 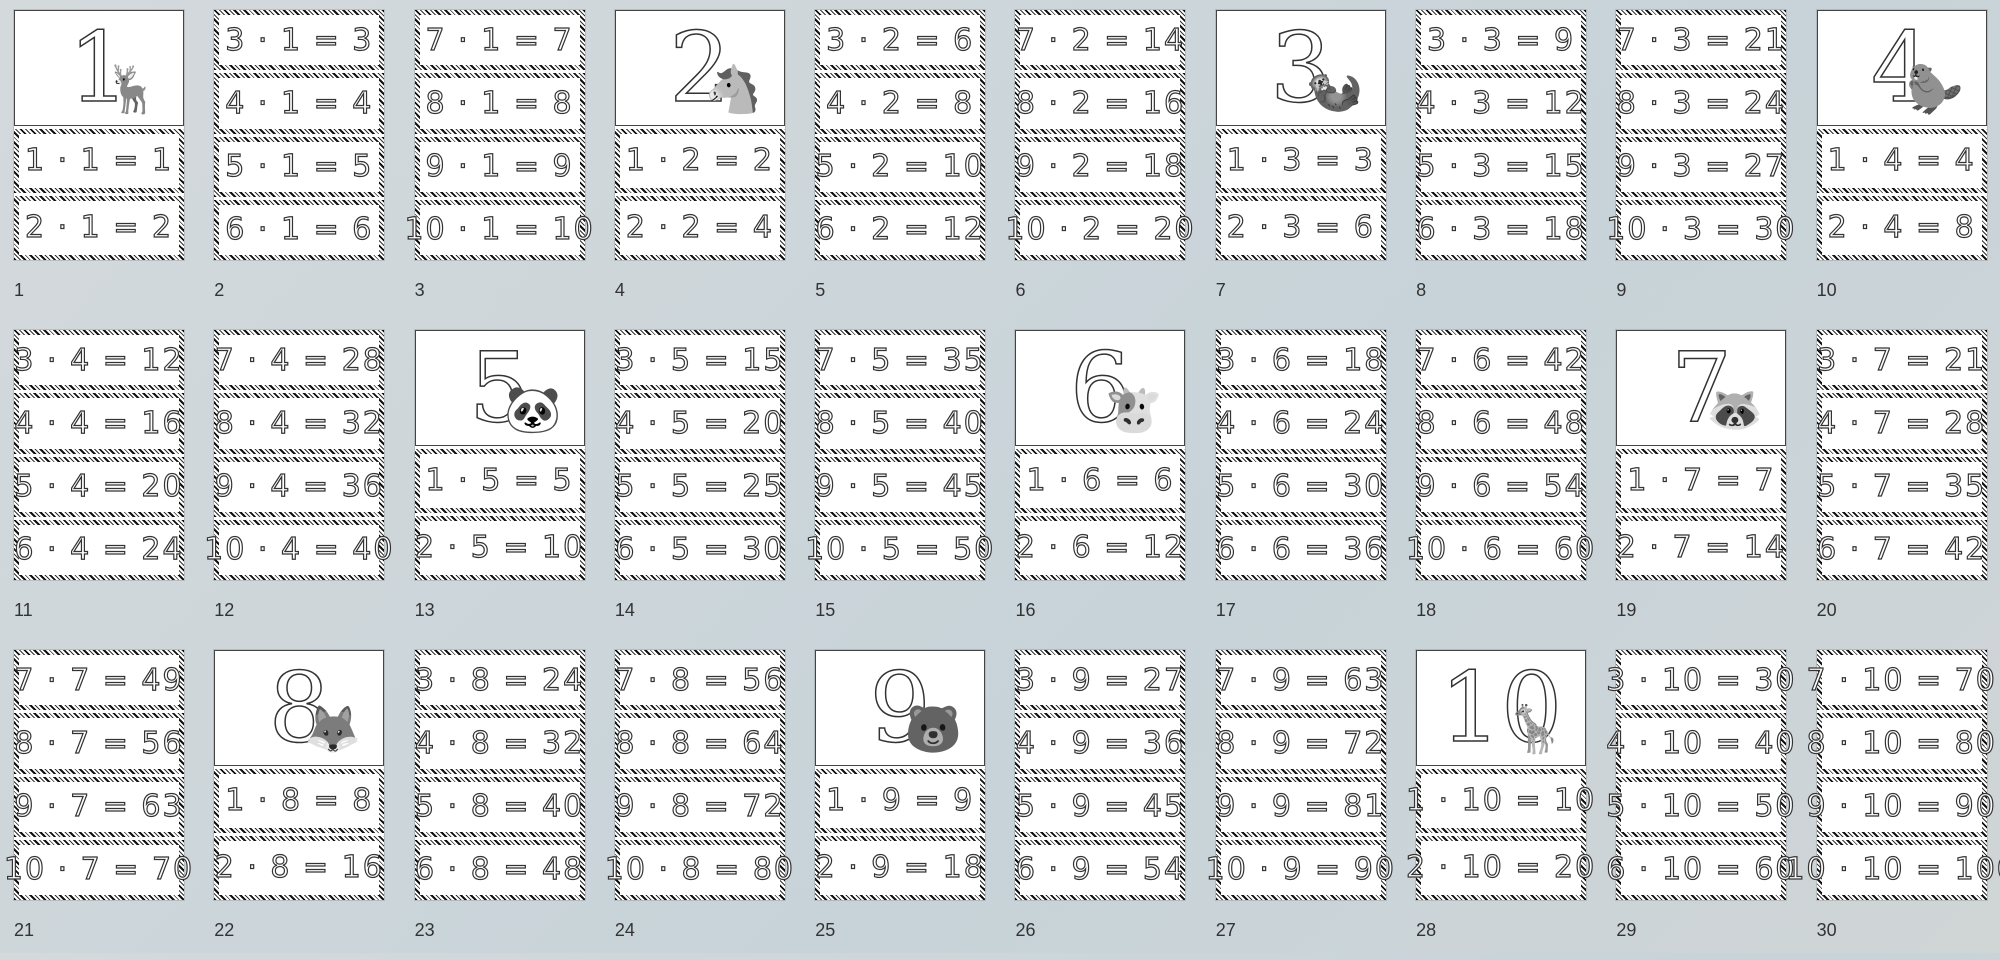 What do you see at coordinates (1701, 870) in the screenshot?
I see `equation-text: 6 · 10 = 60` at bounding box center [1701, 870].